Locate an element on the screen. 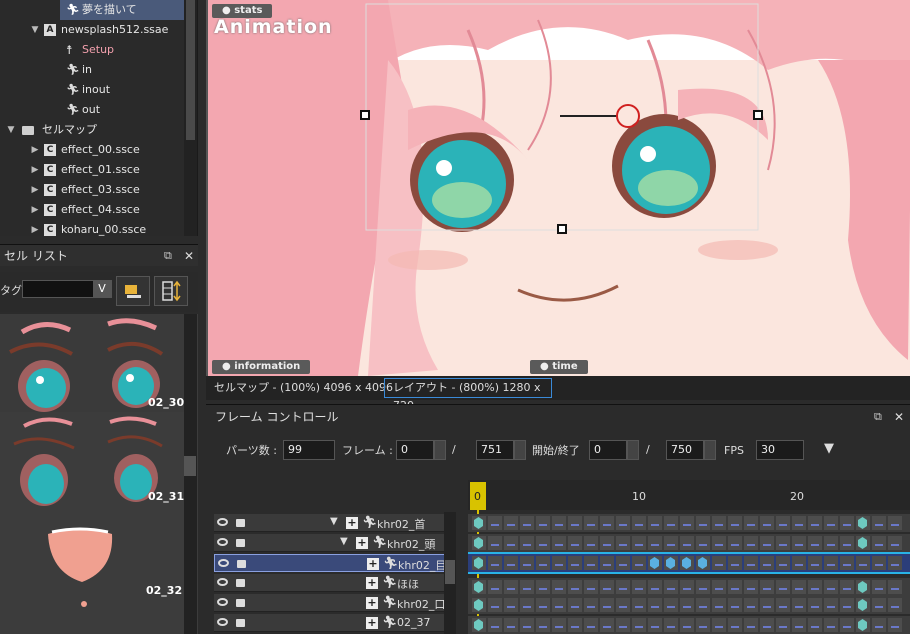 Image resolution: width=910 pixels, height=634 pixels. information-tab: ● information is located at coordinates (261, 367).